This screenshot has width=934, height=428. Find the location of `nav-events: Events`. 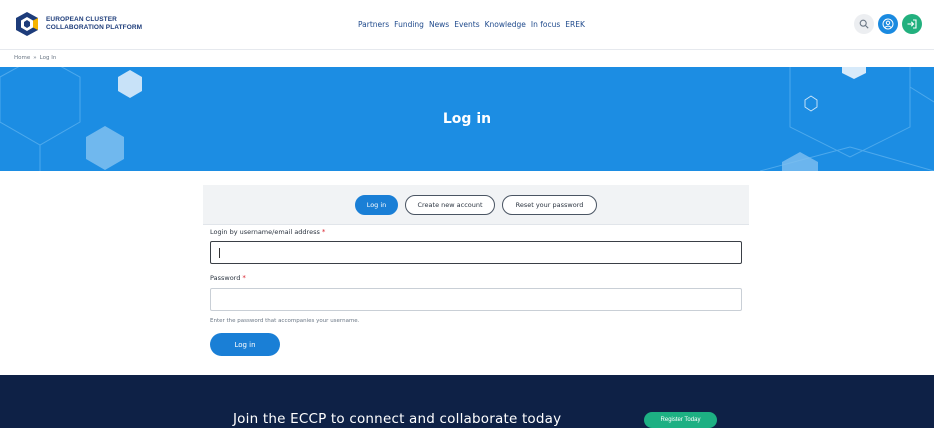

nav-events: Events is located at coordinates (466, 24).